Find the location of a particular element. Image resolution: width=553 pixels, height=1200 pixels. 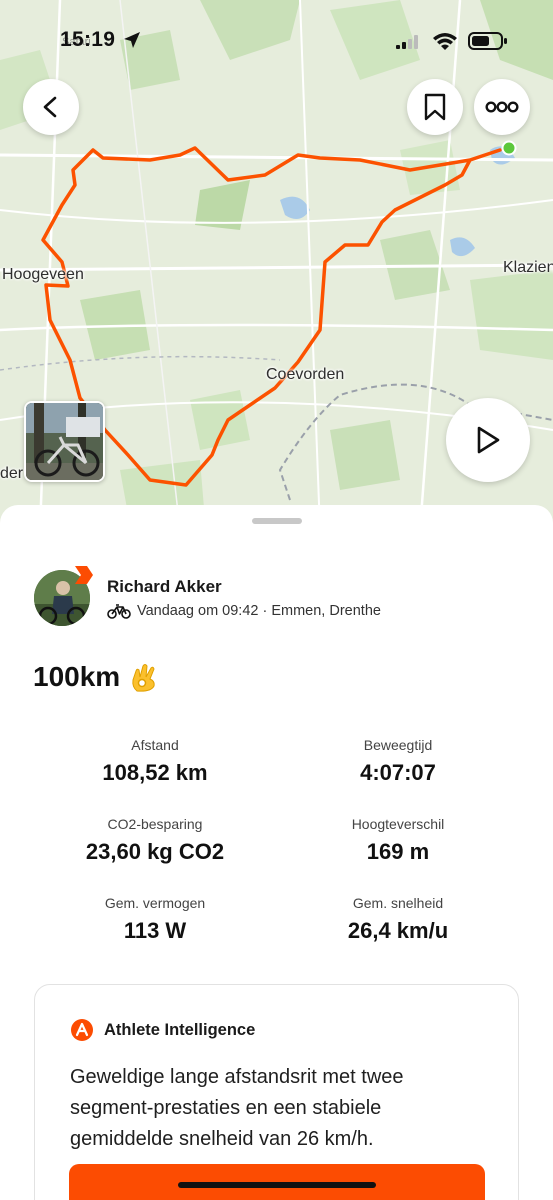

stat-label: Hoogteverschil is located at coordinates (398, 824).